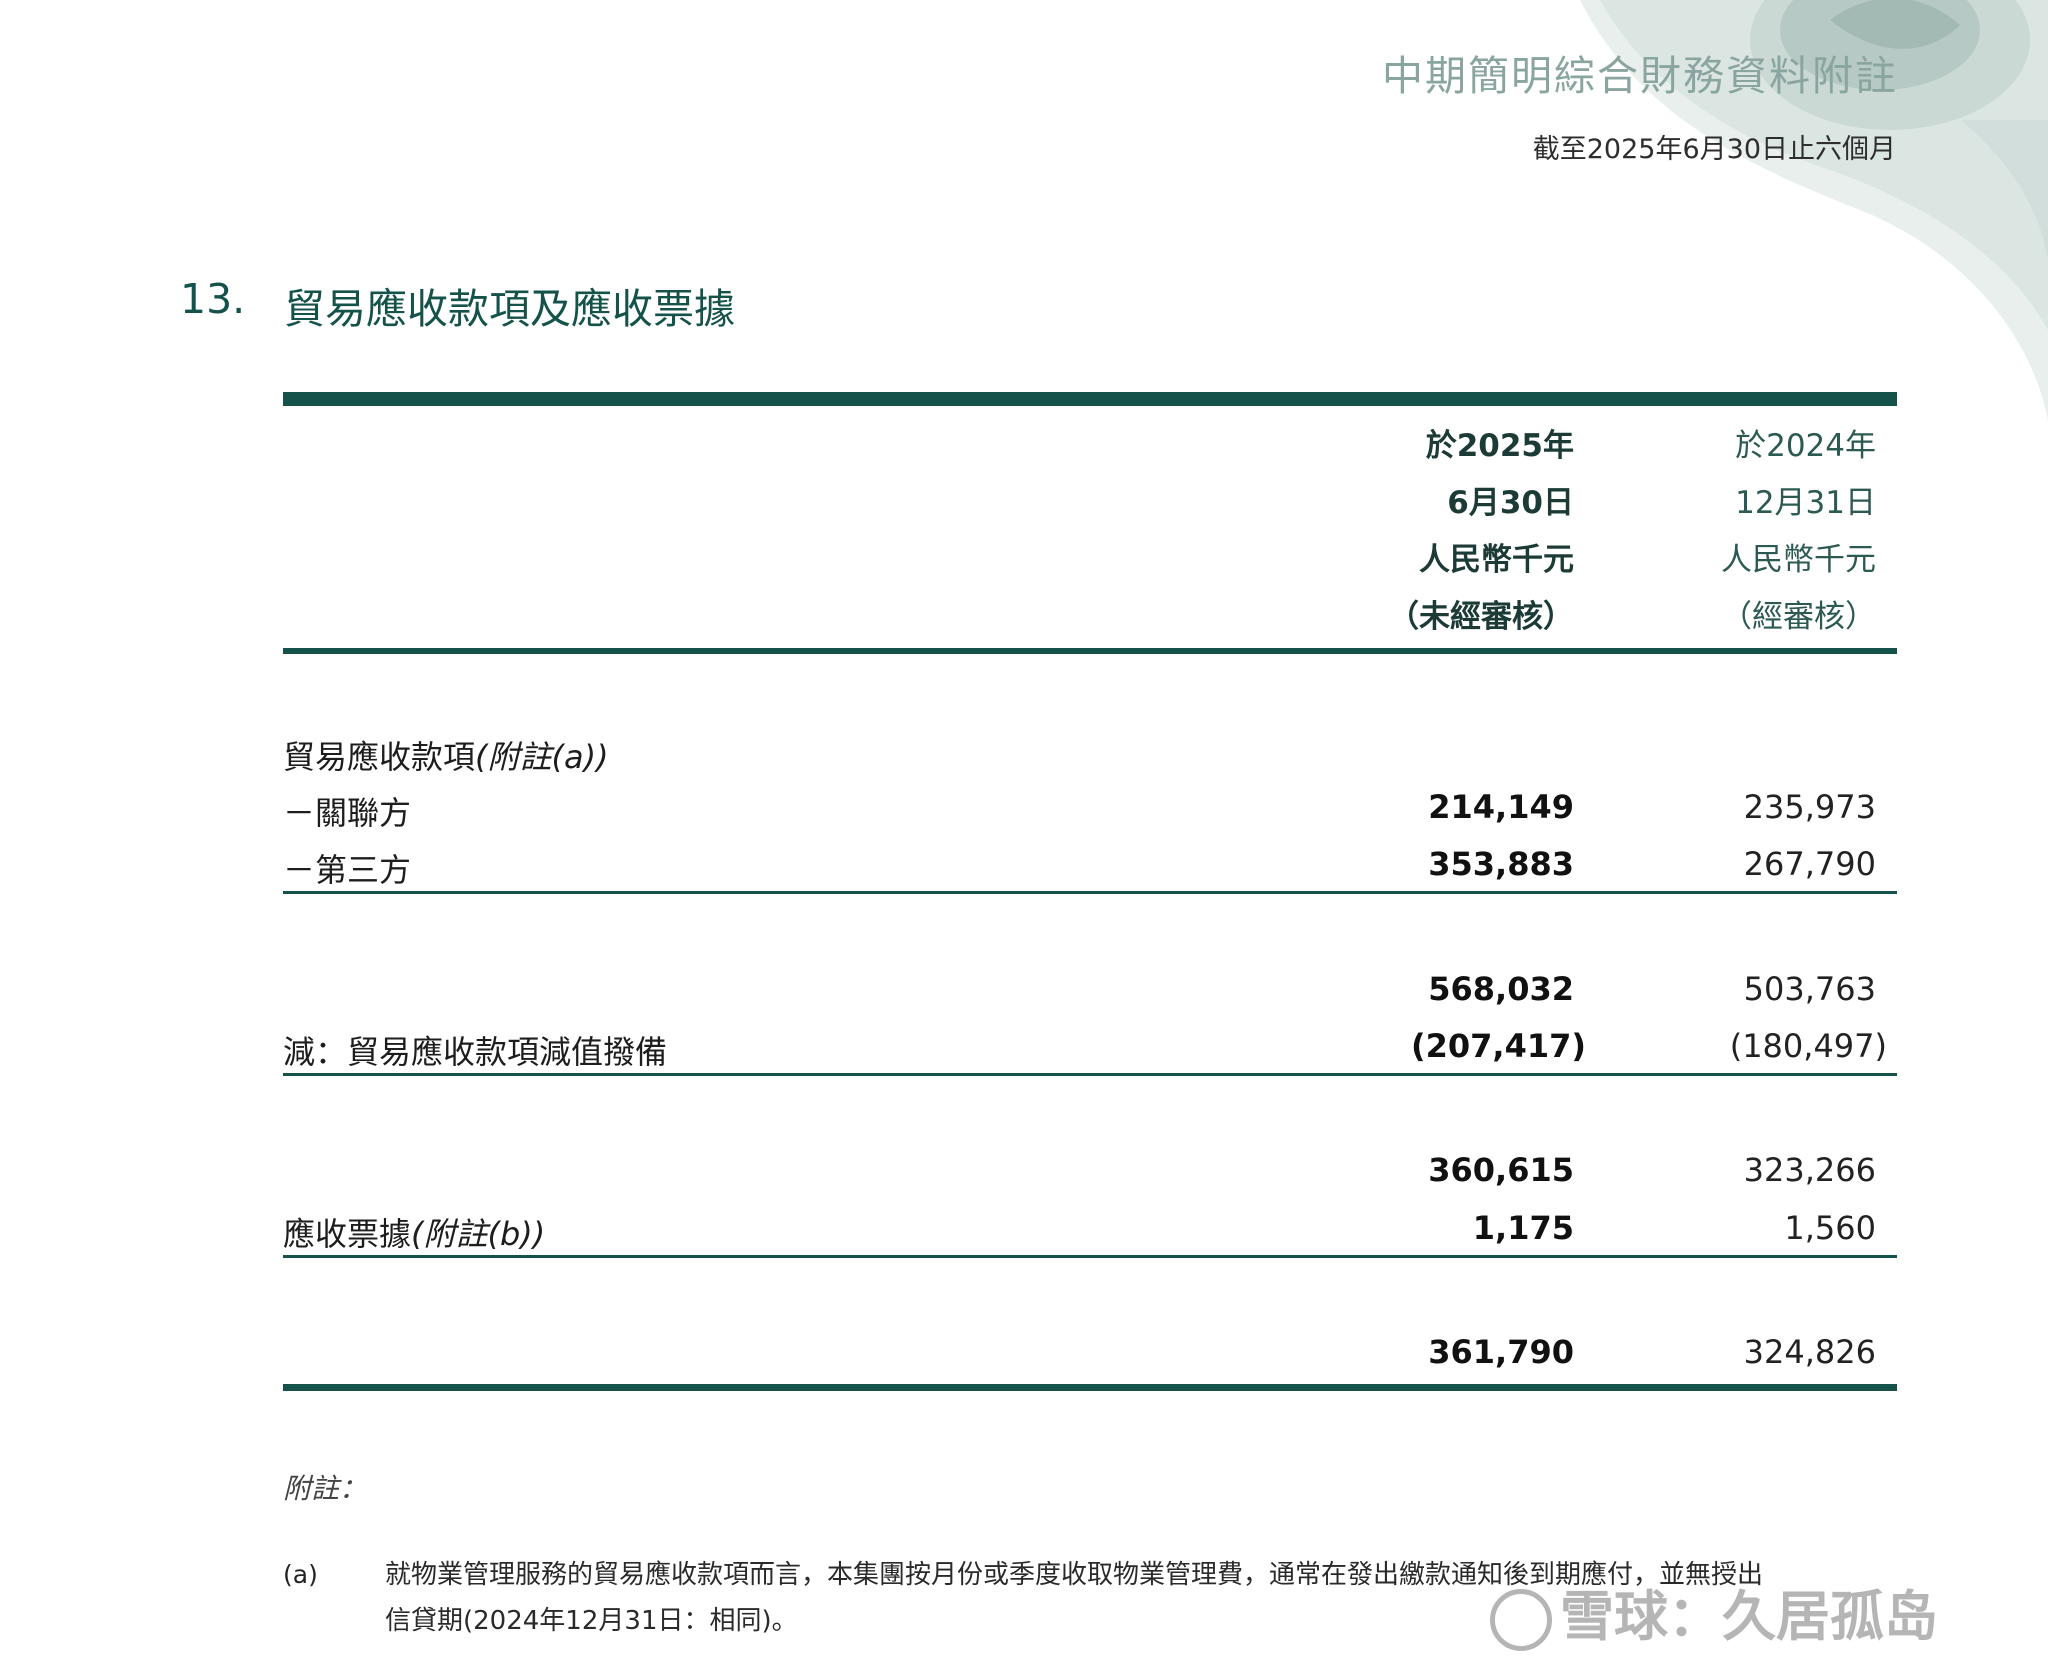 The height and width of the screenshot is (1666, 2048). I want to click on column-header-current-unit: 人民幣千元, so click(1496, 560).